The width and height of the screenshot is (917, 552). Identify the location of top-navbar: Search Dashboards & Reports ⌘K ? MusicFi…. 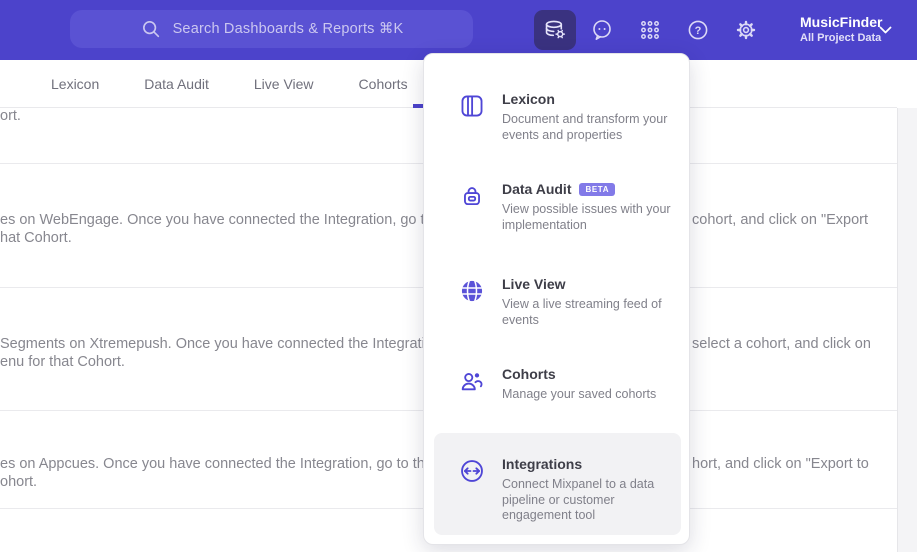
(458, 30).